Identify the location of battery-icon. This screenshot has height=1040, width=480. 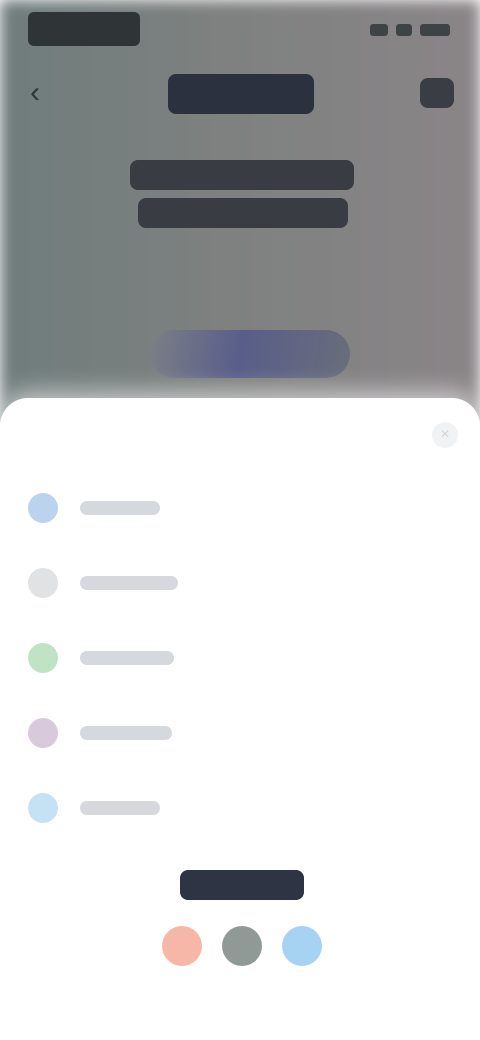
(435, 30).